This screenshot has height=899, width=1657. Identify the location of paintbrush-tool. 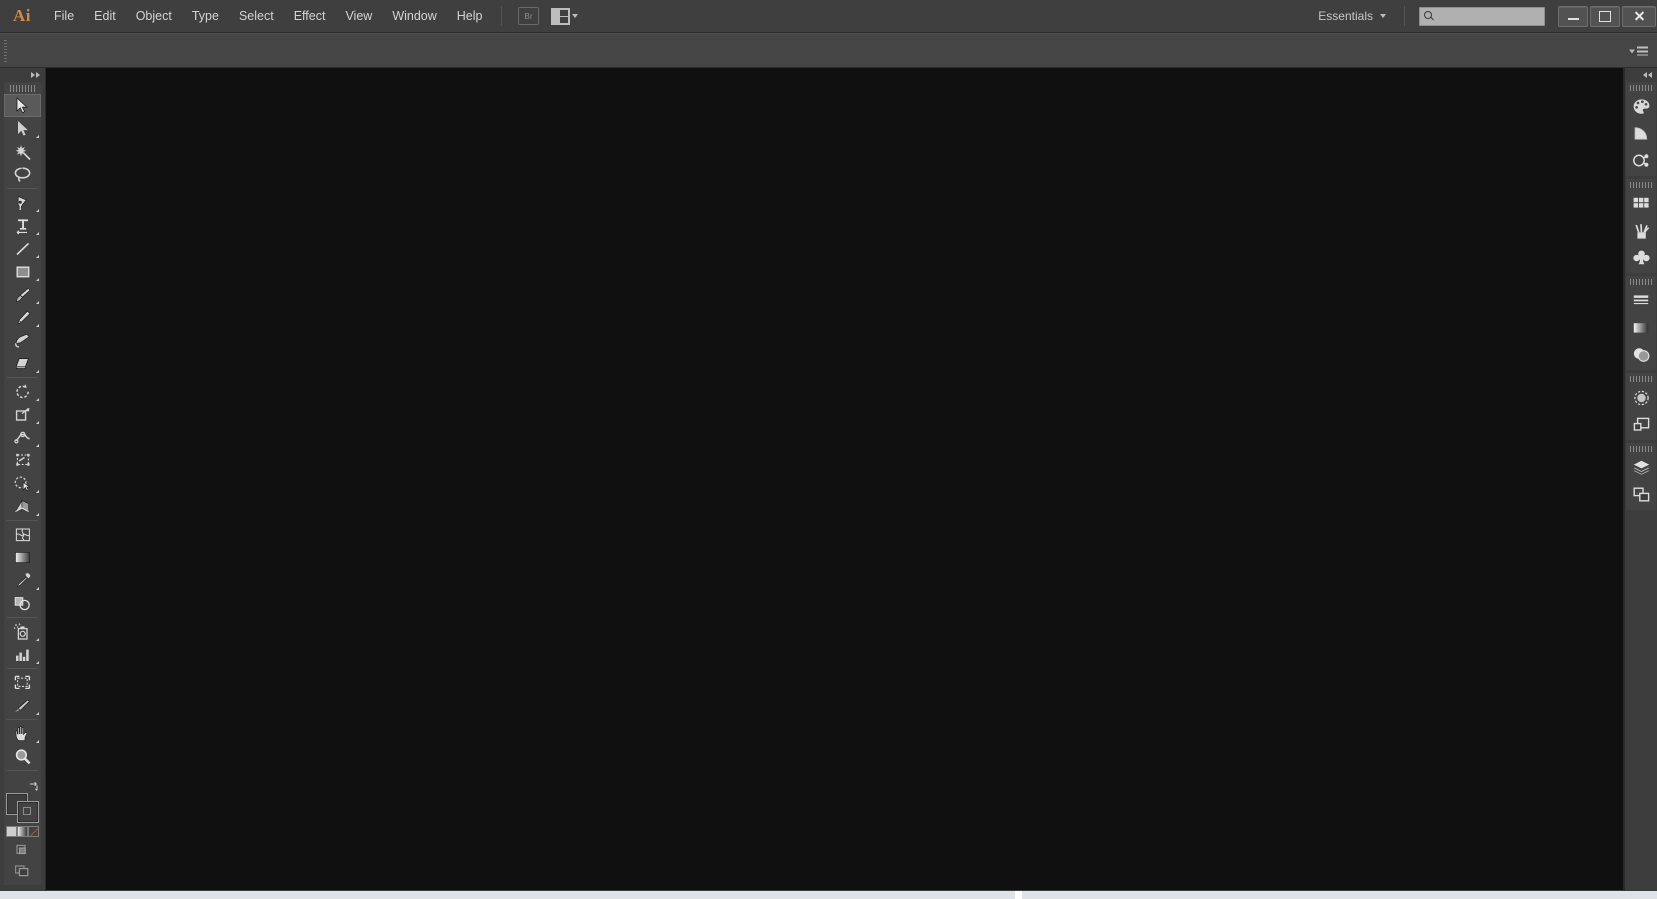
(22, 294).